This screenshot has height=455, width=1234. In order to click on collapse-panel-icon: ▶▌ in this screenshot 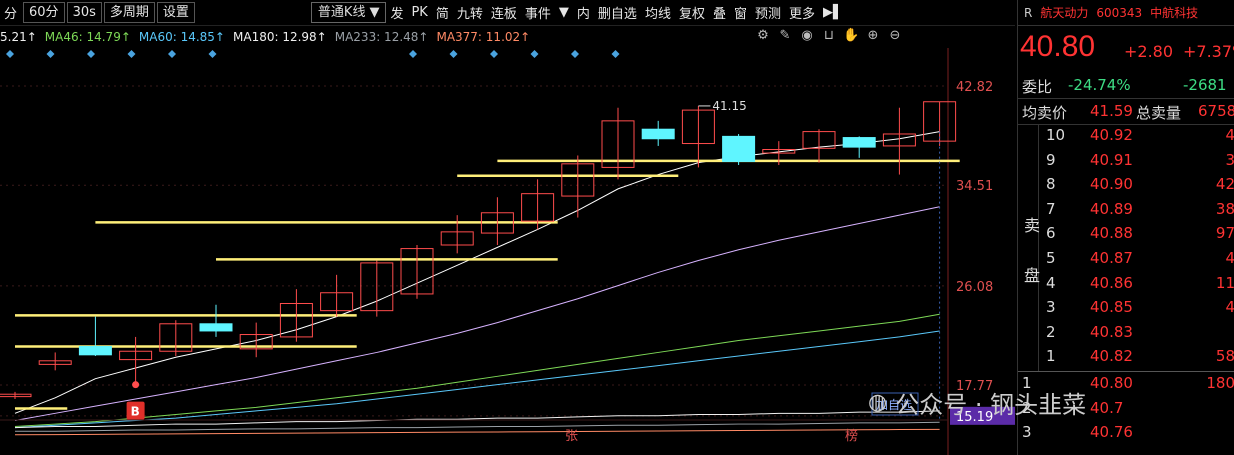, I will do `click(833, 12)`.